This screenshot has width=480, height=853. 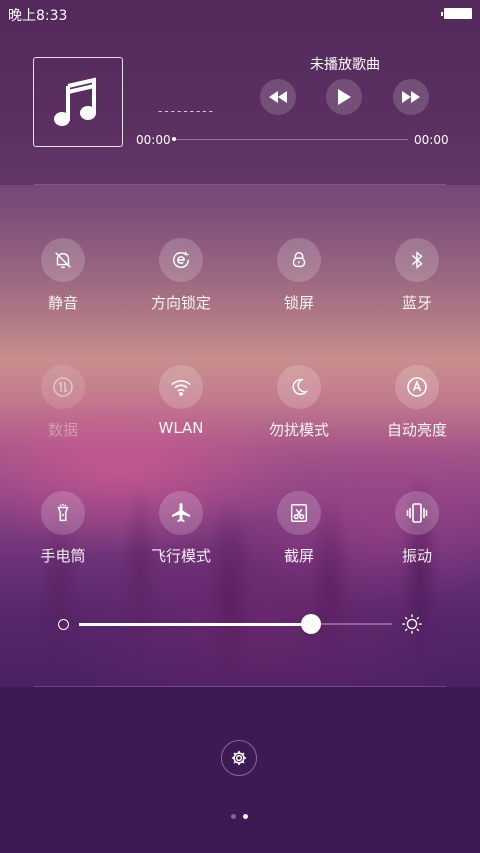 I want to click on toggle-label: 飞行模式, so click(x=180, y=556).